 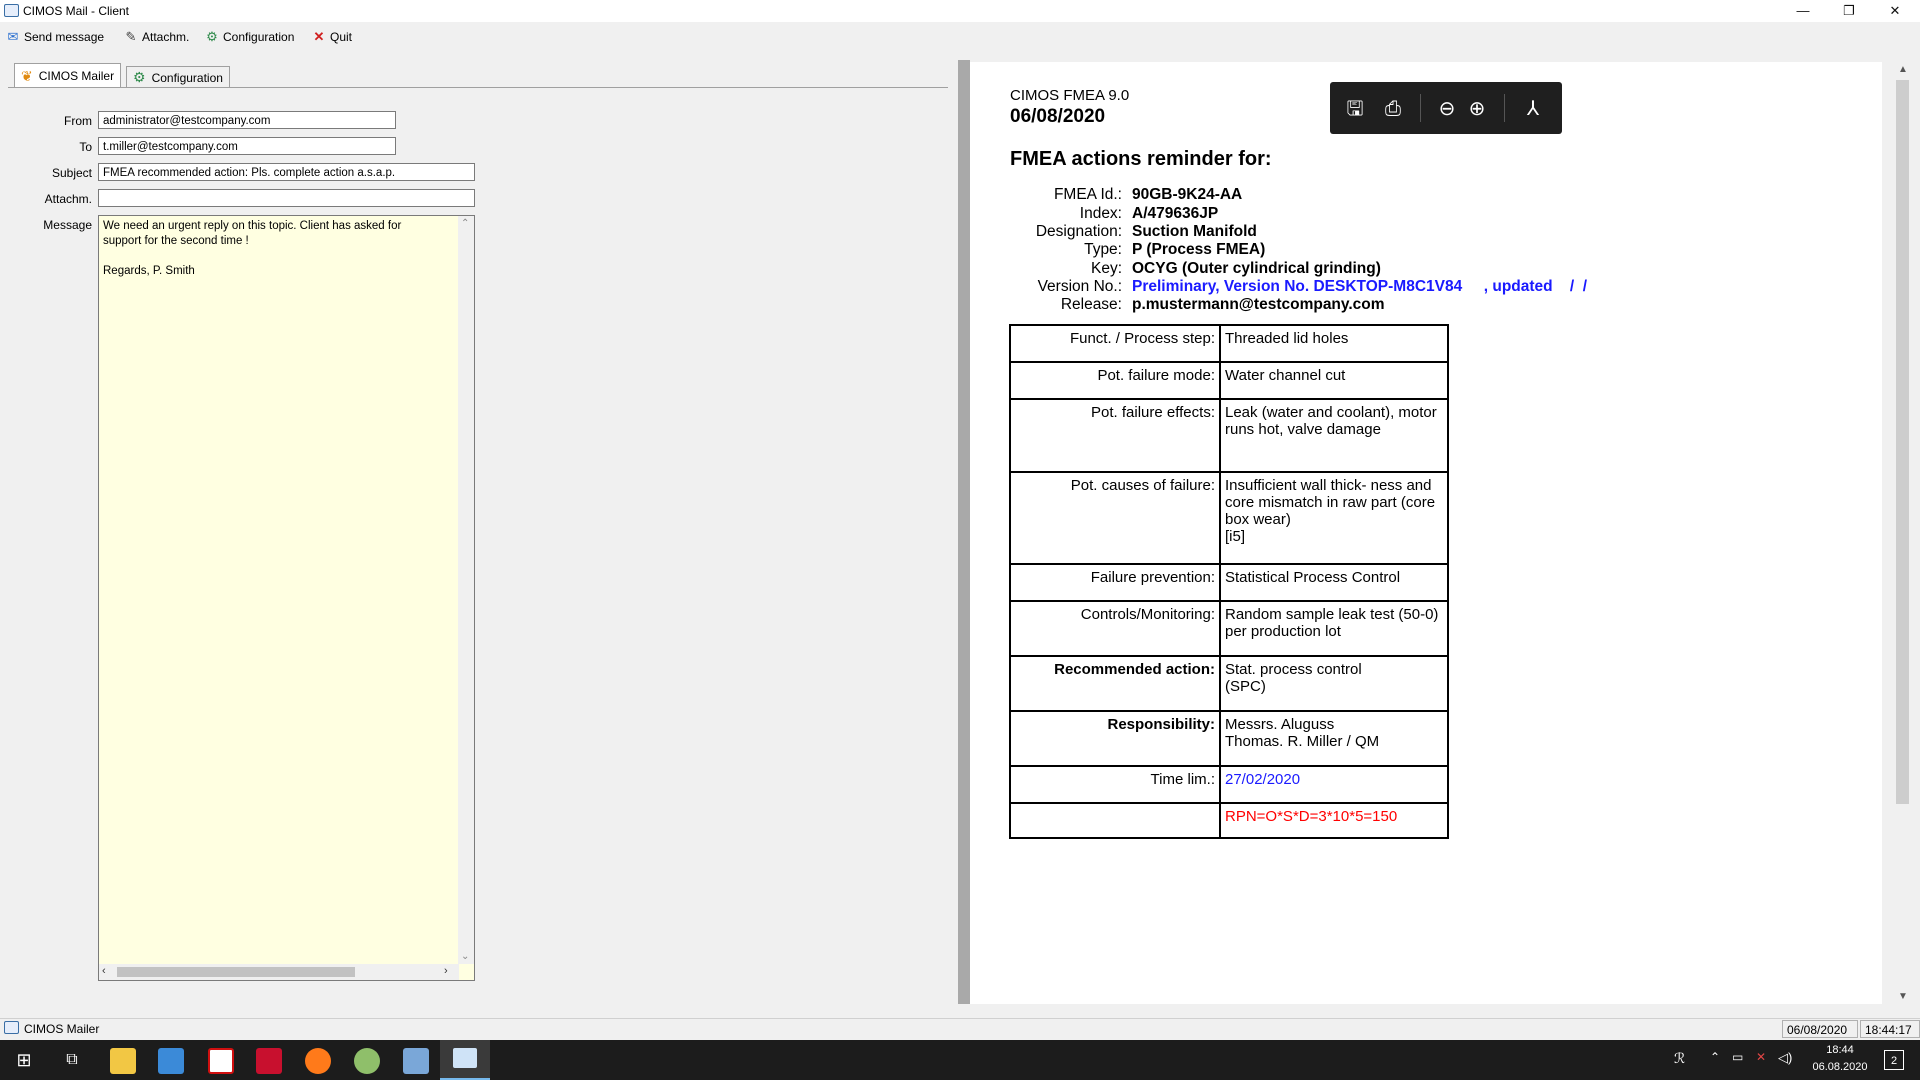 I want to click on scroll-down-icon: ⌄, so click(x=465, y=956).